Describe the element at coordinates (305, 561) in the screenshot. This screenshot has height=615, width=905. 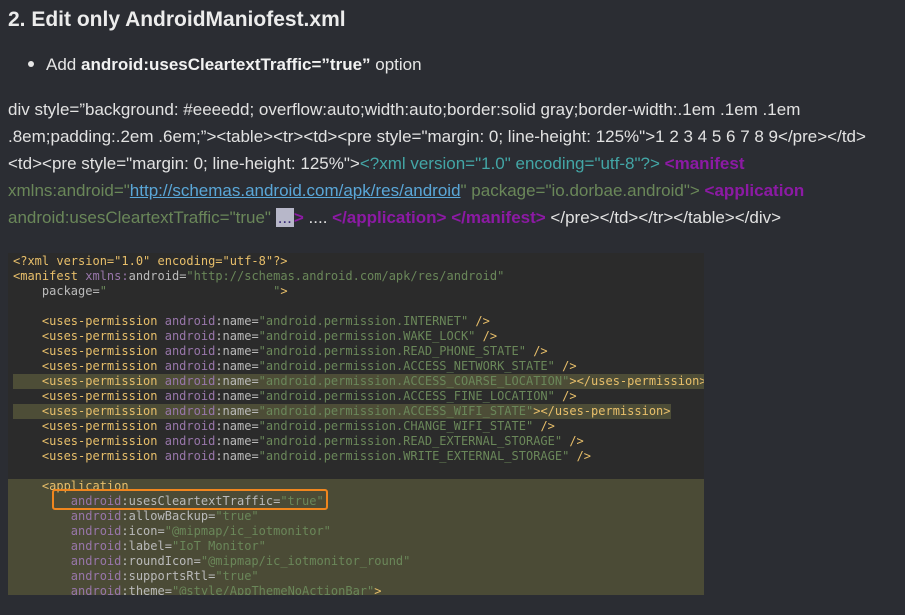
I see `code-token-val: "@mipmap/ic_iotmonitor_round"` at that location.